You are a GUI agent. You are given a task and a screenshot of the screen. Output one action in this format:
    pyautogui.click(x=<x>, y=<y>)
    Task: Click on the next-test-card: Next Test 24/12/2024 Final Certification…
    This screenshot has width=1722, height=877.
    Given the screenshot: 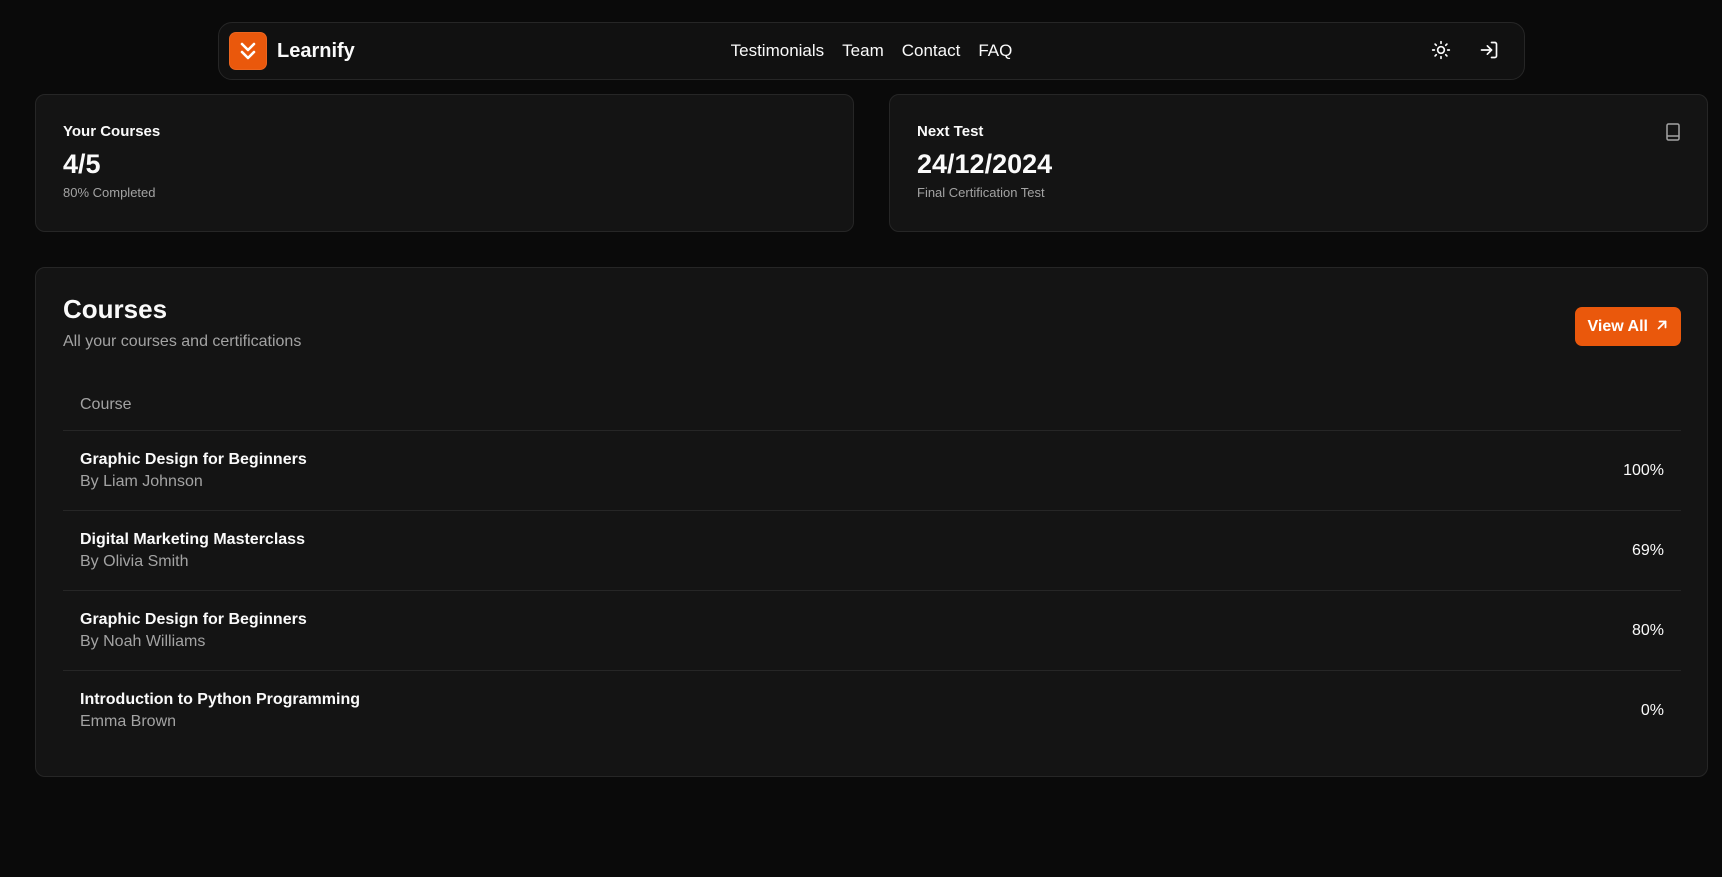 What is the action you would take?
    pyautogui.click(x=1298, y=163)
    